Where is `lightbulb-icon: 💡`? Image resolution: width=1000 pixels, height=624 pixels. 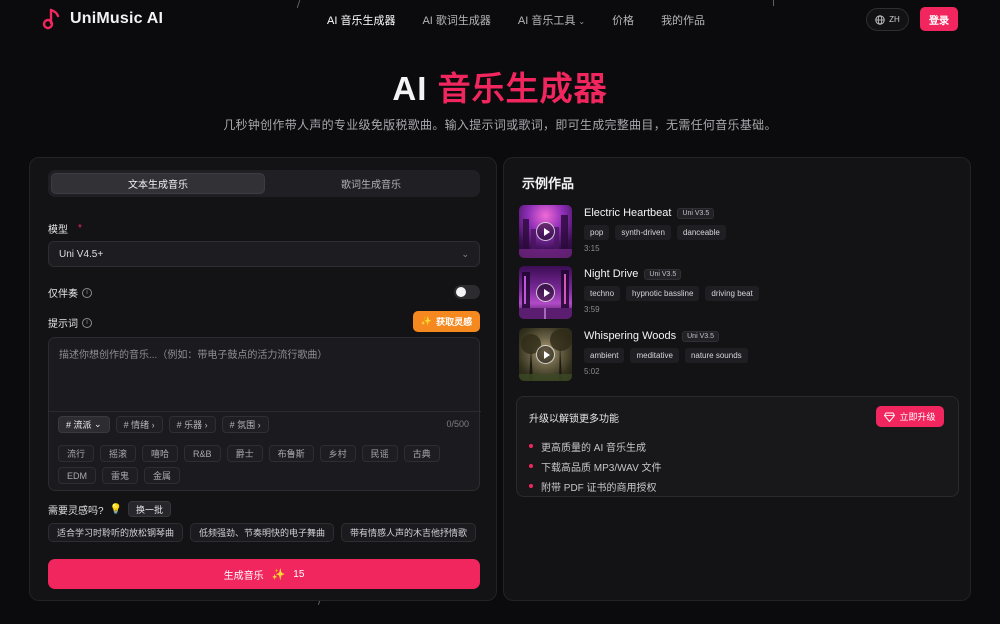
lightbulb-icon: 💡 is located at coordinates (116, 509).